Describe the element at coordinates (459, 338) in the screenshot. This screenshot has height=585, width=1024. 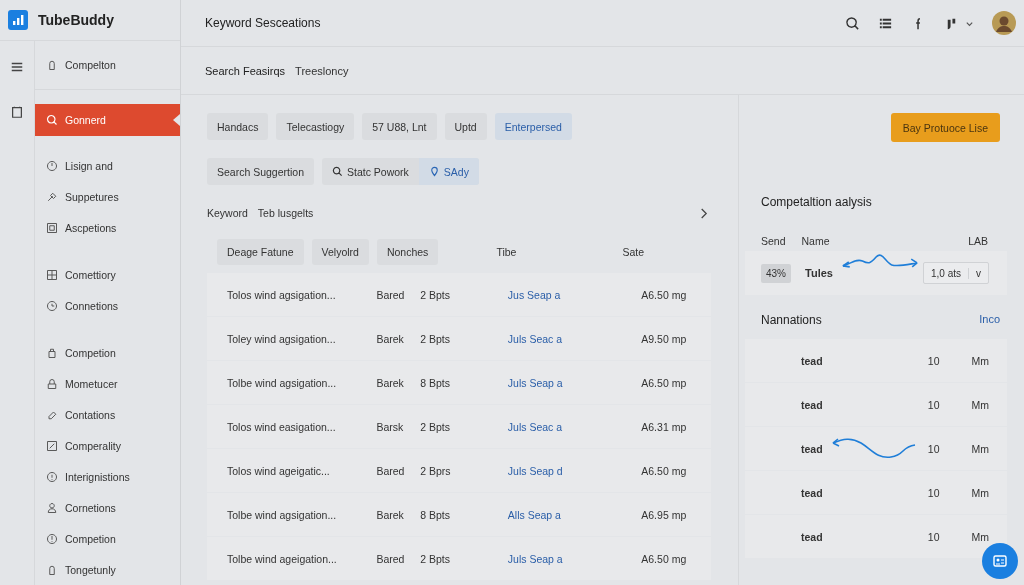
I see `table-row: Toley wind agsigation... Barek 2 Bpts Juls Seac a A9.50 mp` at that location.